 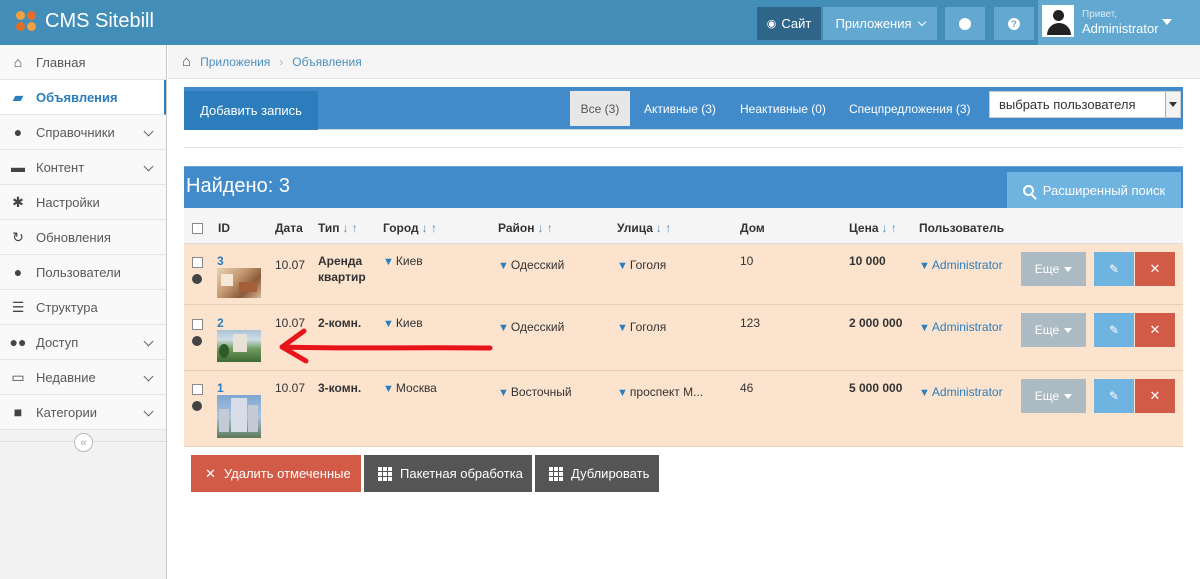 I want to click on delete-selected-button: ✕ Удалить отмеченные, so click(x=276, y=473).